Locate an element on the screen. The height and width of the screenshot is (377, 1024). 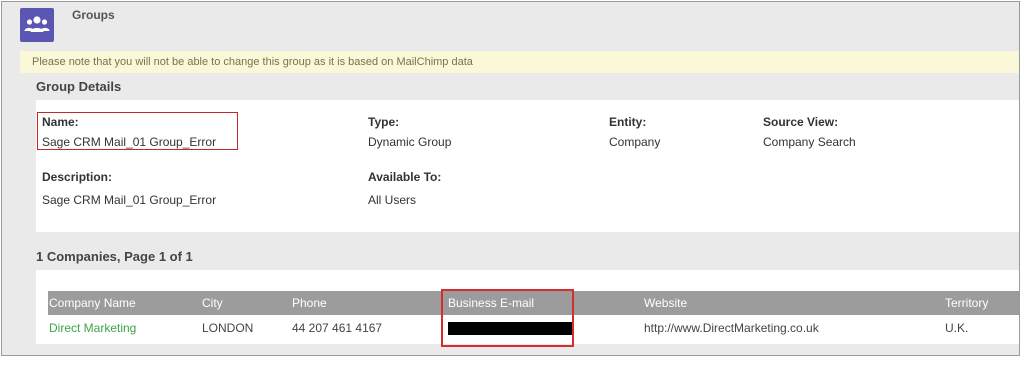
available-to-field: Available To: All Users is located at coordinates (404, 188).